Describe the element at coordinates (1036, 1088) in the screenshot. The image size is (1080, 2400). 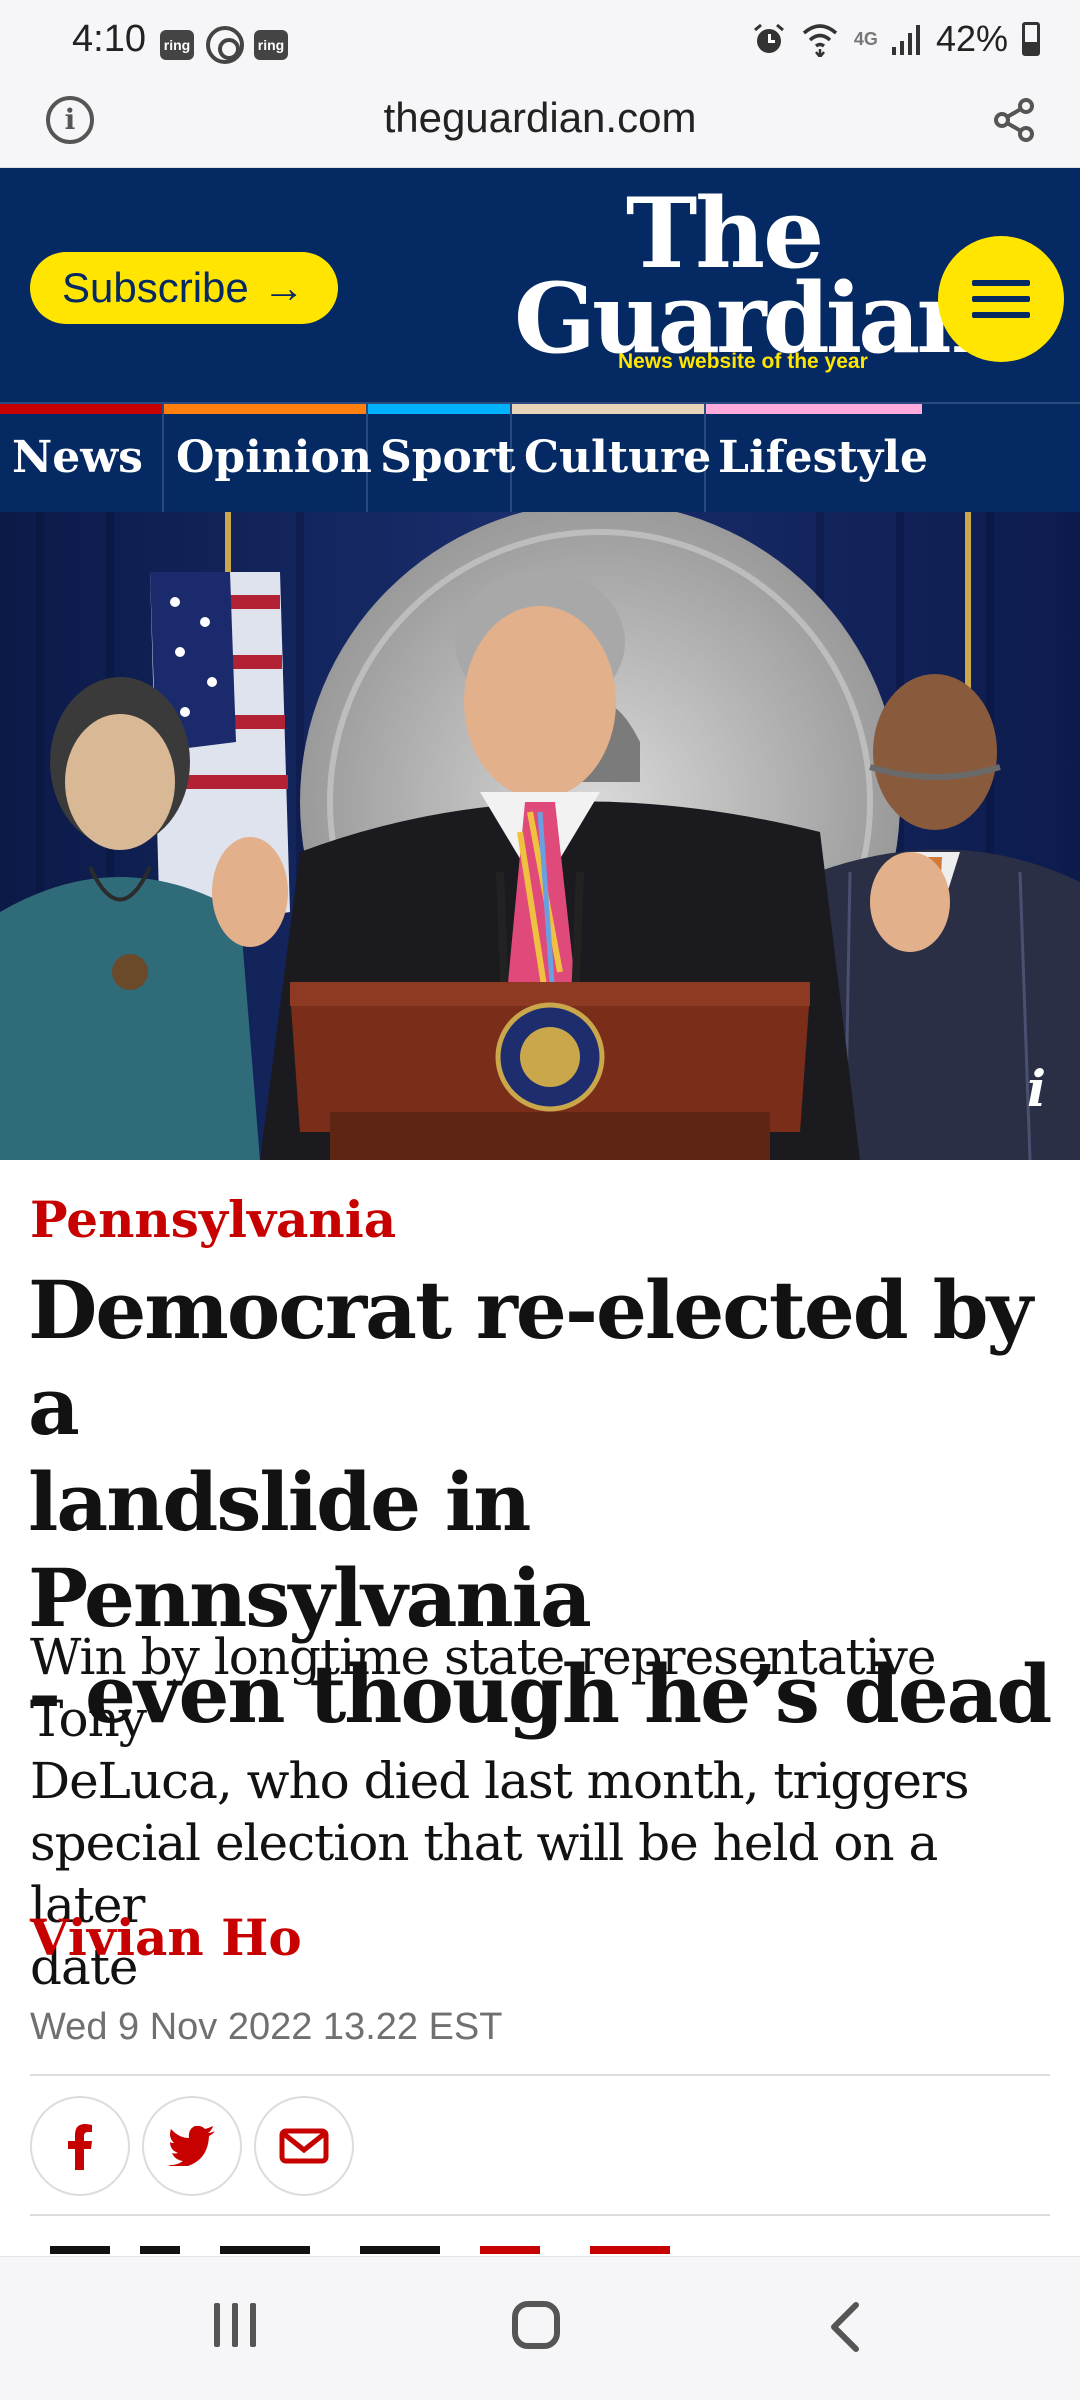
I see `photo-info-icon: i` at that location.